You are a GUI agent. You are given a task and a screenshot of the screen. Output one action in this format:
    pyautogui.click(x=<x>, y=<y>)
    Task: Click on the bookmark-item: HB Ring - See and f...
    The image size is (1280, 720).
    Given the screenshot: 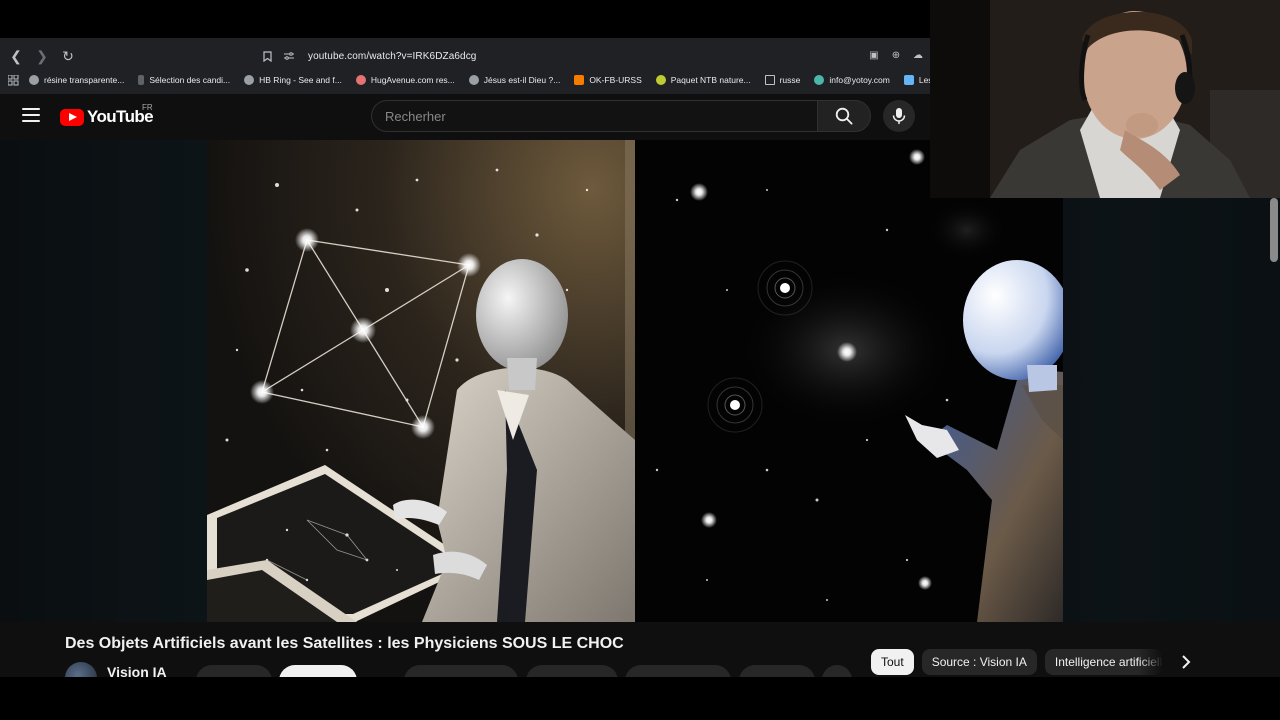 What is the action you would take?
    pyautogui.click(x=293, y=80)
    